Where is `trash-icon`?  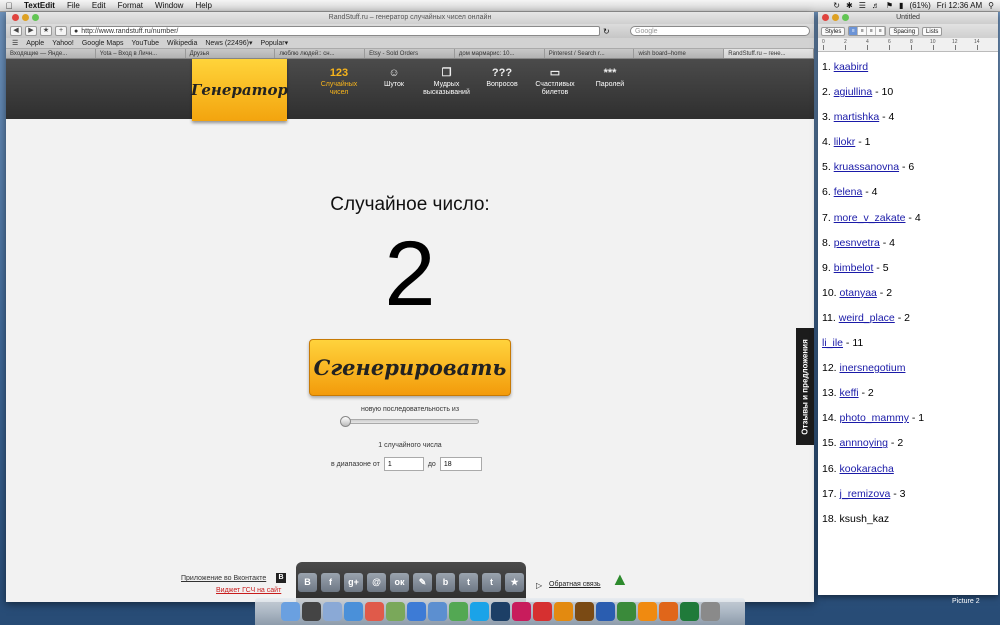
trash-icon is located at coordinates (710, 611).